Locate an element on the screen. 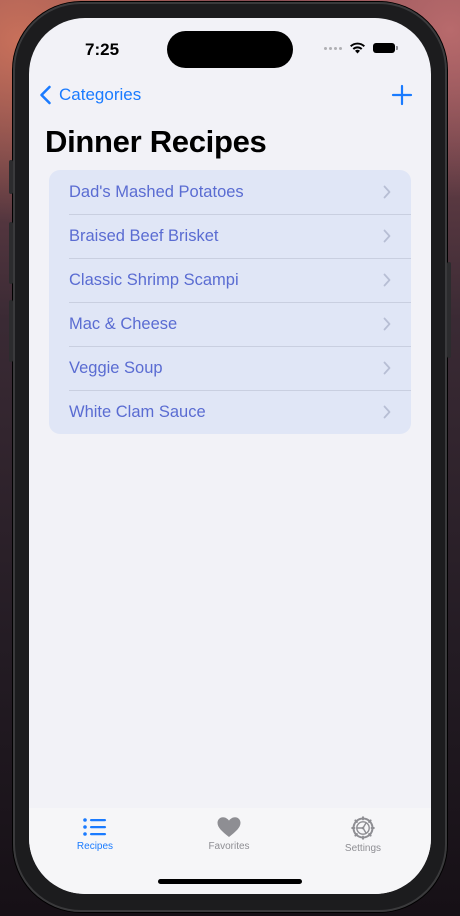 The height and width of the screenshot is (916, 460). heart-icon is located at coordinates (229, 827).